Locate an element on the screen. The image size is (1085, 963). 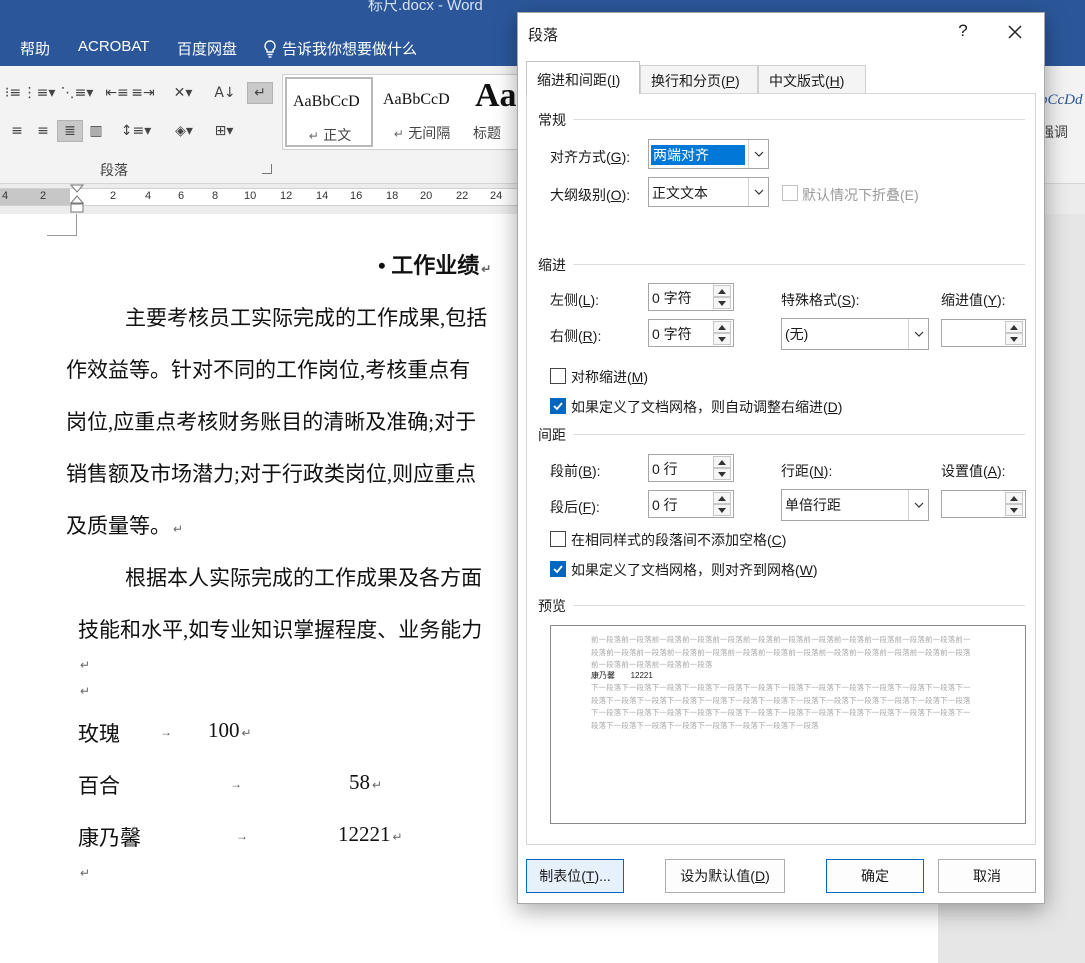
style-heading: Aa 标题 is located at coordinates (495, 112).